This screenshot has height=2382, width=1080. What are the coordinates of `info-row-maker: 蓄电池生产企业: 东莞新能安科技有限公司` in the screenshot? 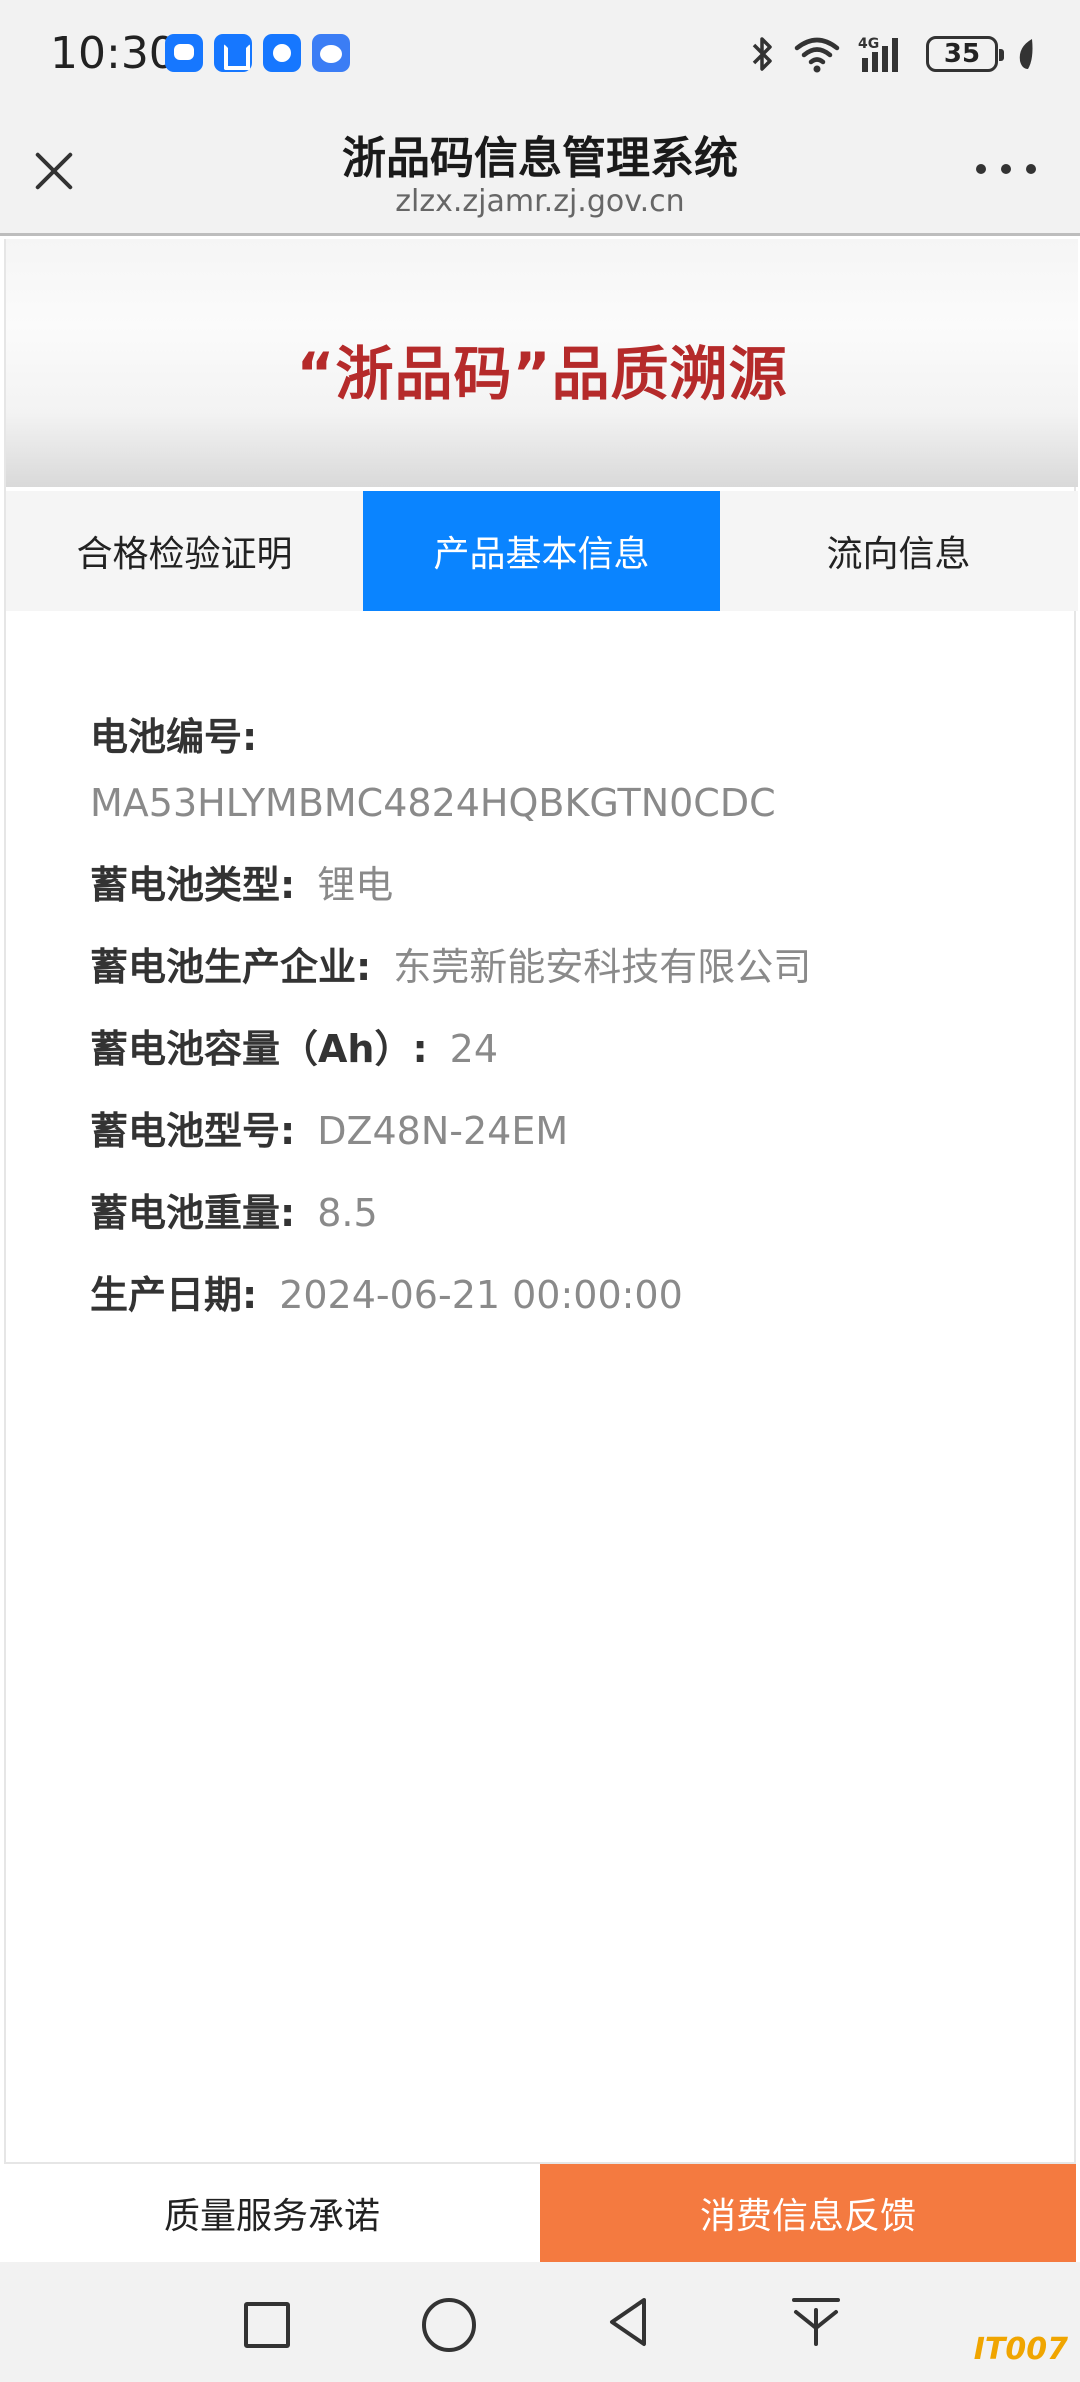 It's located at (565, 967).